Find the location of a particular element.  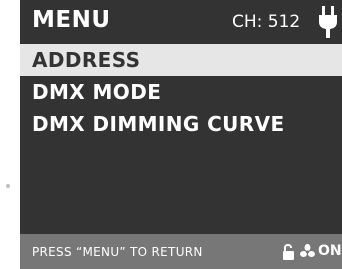

menu-item-dmx-dimming-curve: DMX DIMMING CURVE is located at coordinates (181, 124).